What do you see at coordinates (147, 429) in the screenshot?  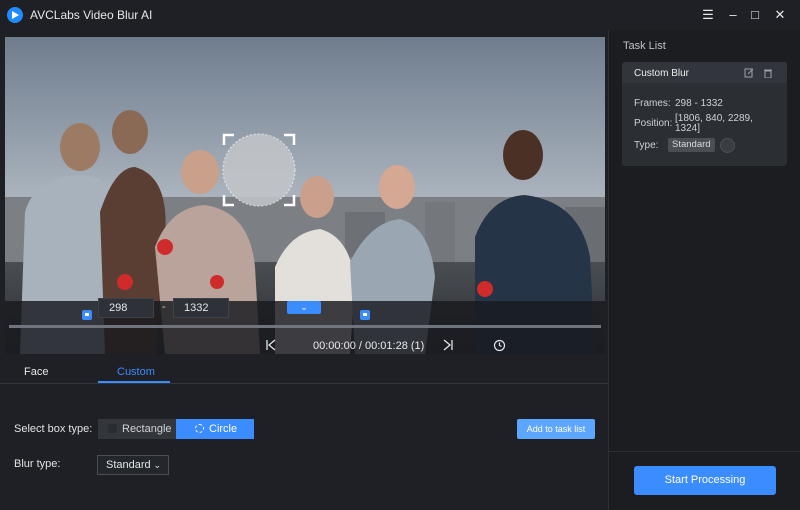 I see `rectangle-option-label: Rectangle` at bounding box center [147, 429].